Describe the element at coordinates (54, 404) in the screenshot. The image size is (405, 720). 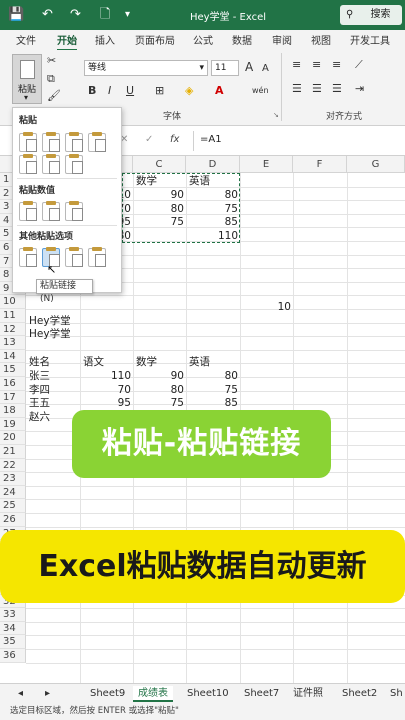
I see `table-row: 王五` at that location.